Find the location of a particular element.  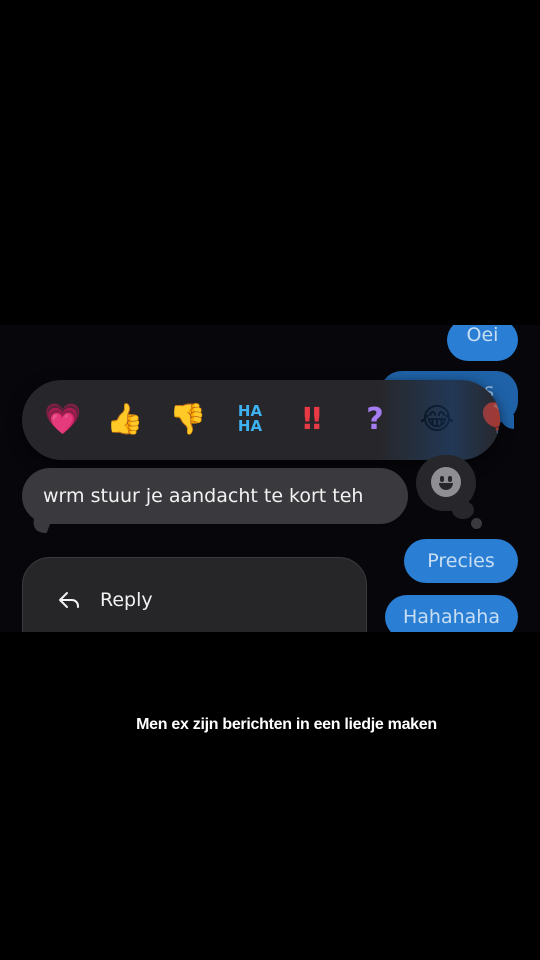

message-outgoing-oei: Oei is located at coordinates (482, 343).